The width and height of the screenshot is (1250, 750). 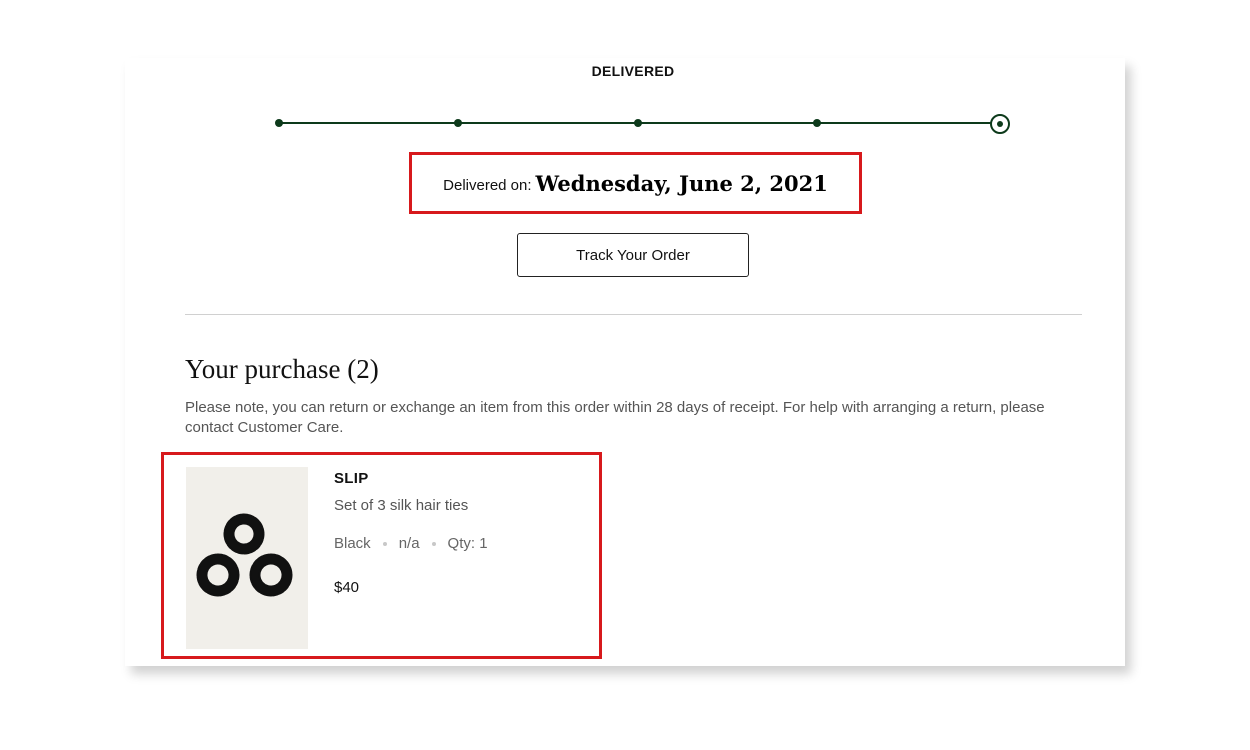 What do you see at coordinates (633, 255) in the screenshot?
I see `track-order-button: Track Your Order` at bounding box center [633, 255].